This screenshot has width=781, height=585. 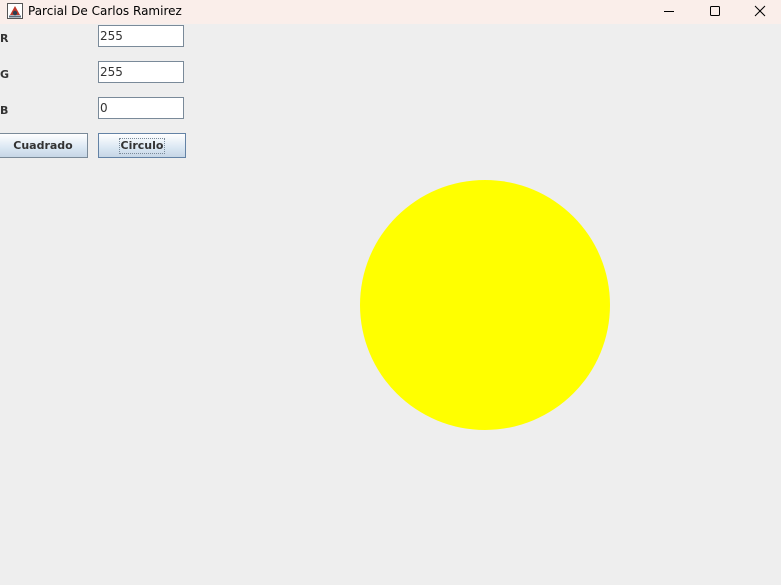 What do you see at coordinates (5, 74) in the screenshot?
I see `g-label: G` at bounding box center [5, 74].